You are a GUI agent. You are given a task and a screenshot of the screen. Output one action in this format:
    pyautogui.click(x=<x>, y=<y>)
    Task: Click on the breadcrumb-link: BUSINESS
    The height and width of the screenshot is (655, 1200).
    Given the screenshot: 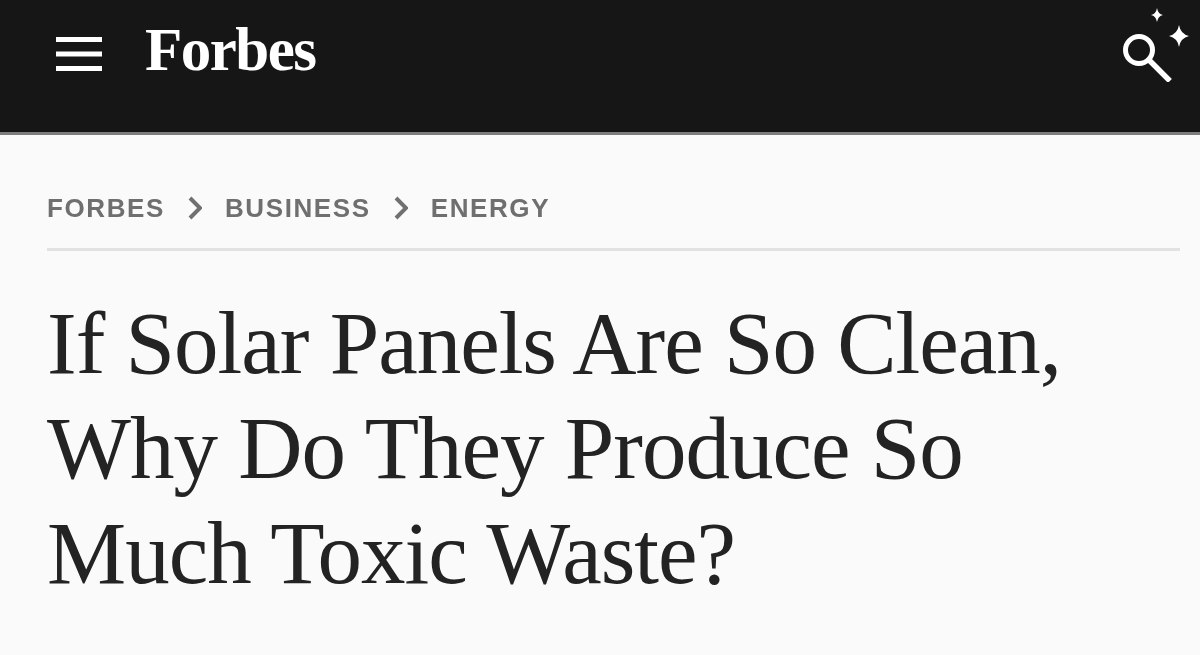 What is the action you would take?
    pyautogui.click(x=297, y=208)
    